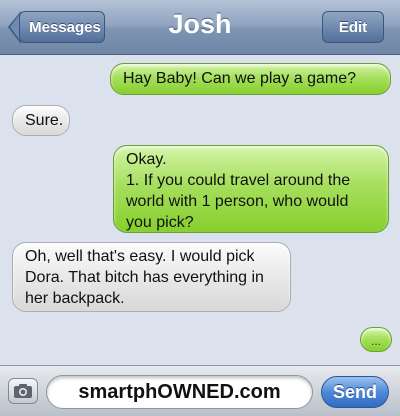 This screenshot has height=416, width=400. I want to click on camera-button, so click(23, 391).